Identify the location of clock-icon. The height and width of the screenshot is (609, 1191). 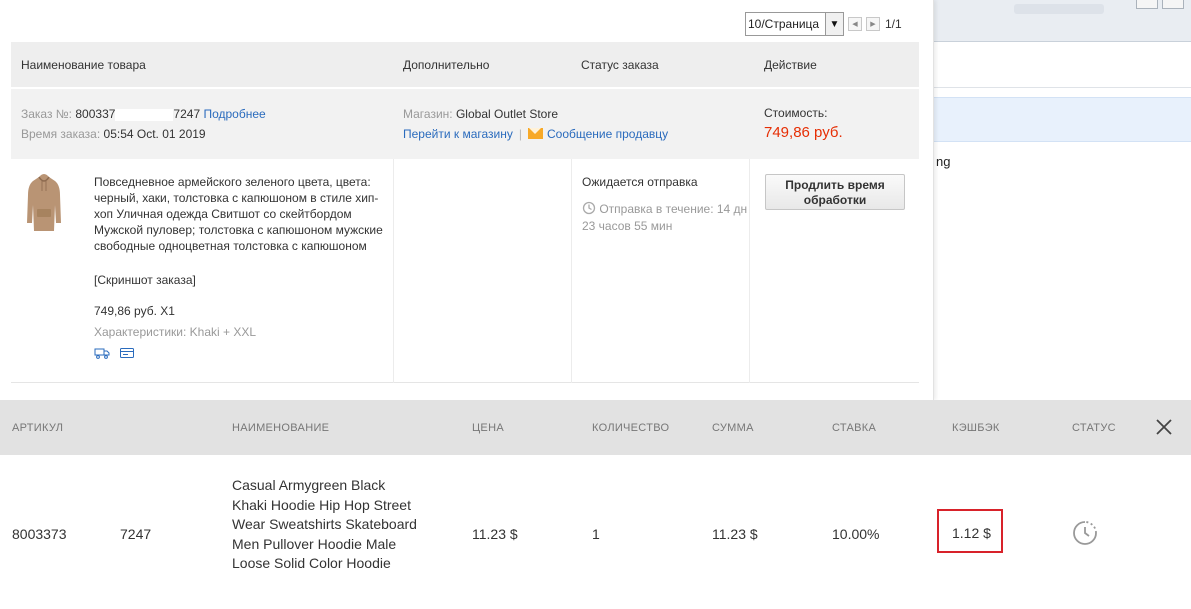
(589, 208).